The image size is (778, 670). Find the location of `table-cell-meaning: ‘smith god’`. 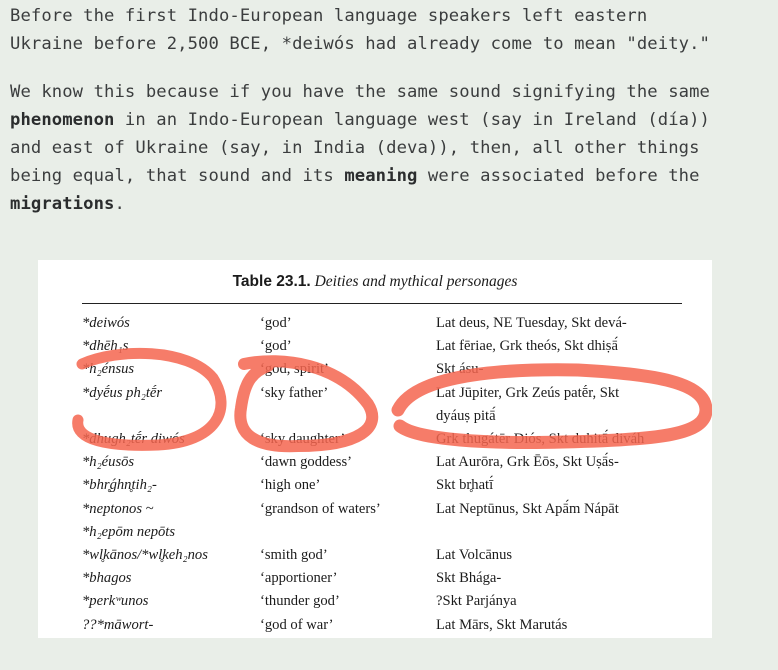

table-cell-meaning: ‘smith god’ is located at coordinates (294, 555).